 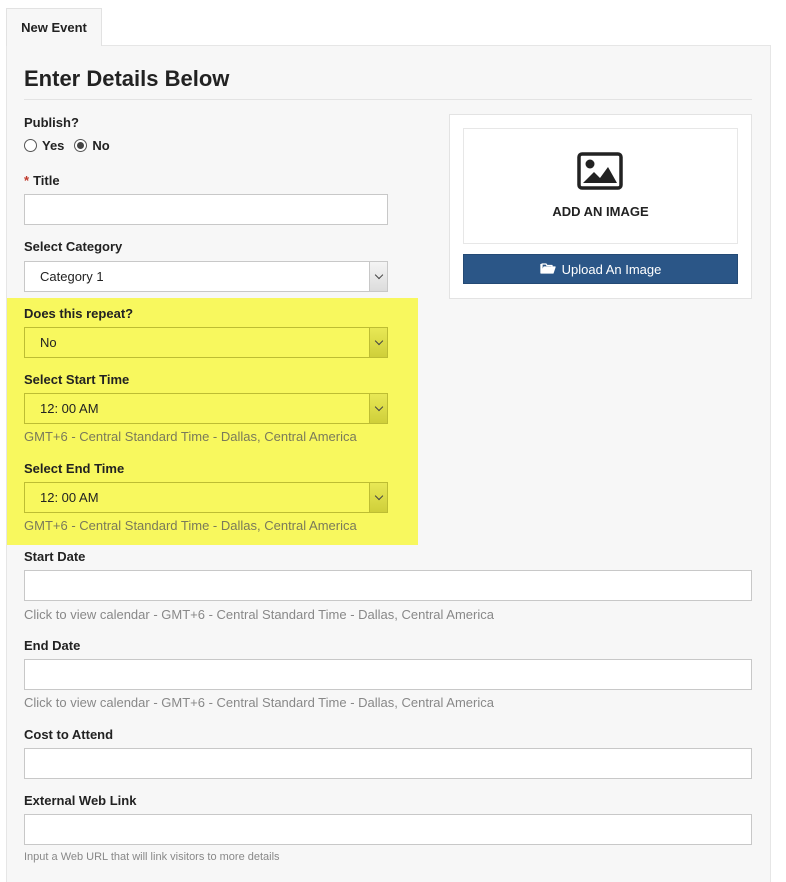 I want to click on title-label: * Title, so click(x=42, y=180).